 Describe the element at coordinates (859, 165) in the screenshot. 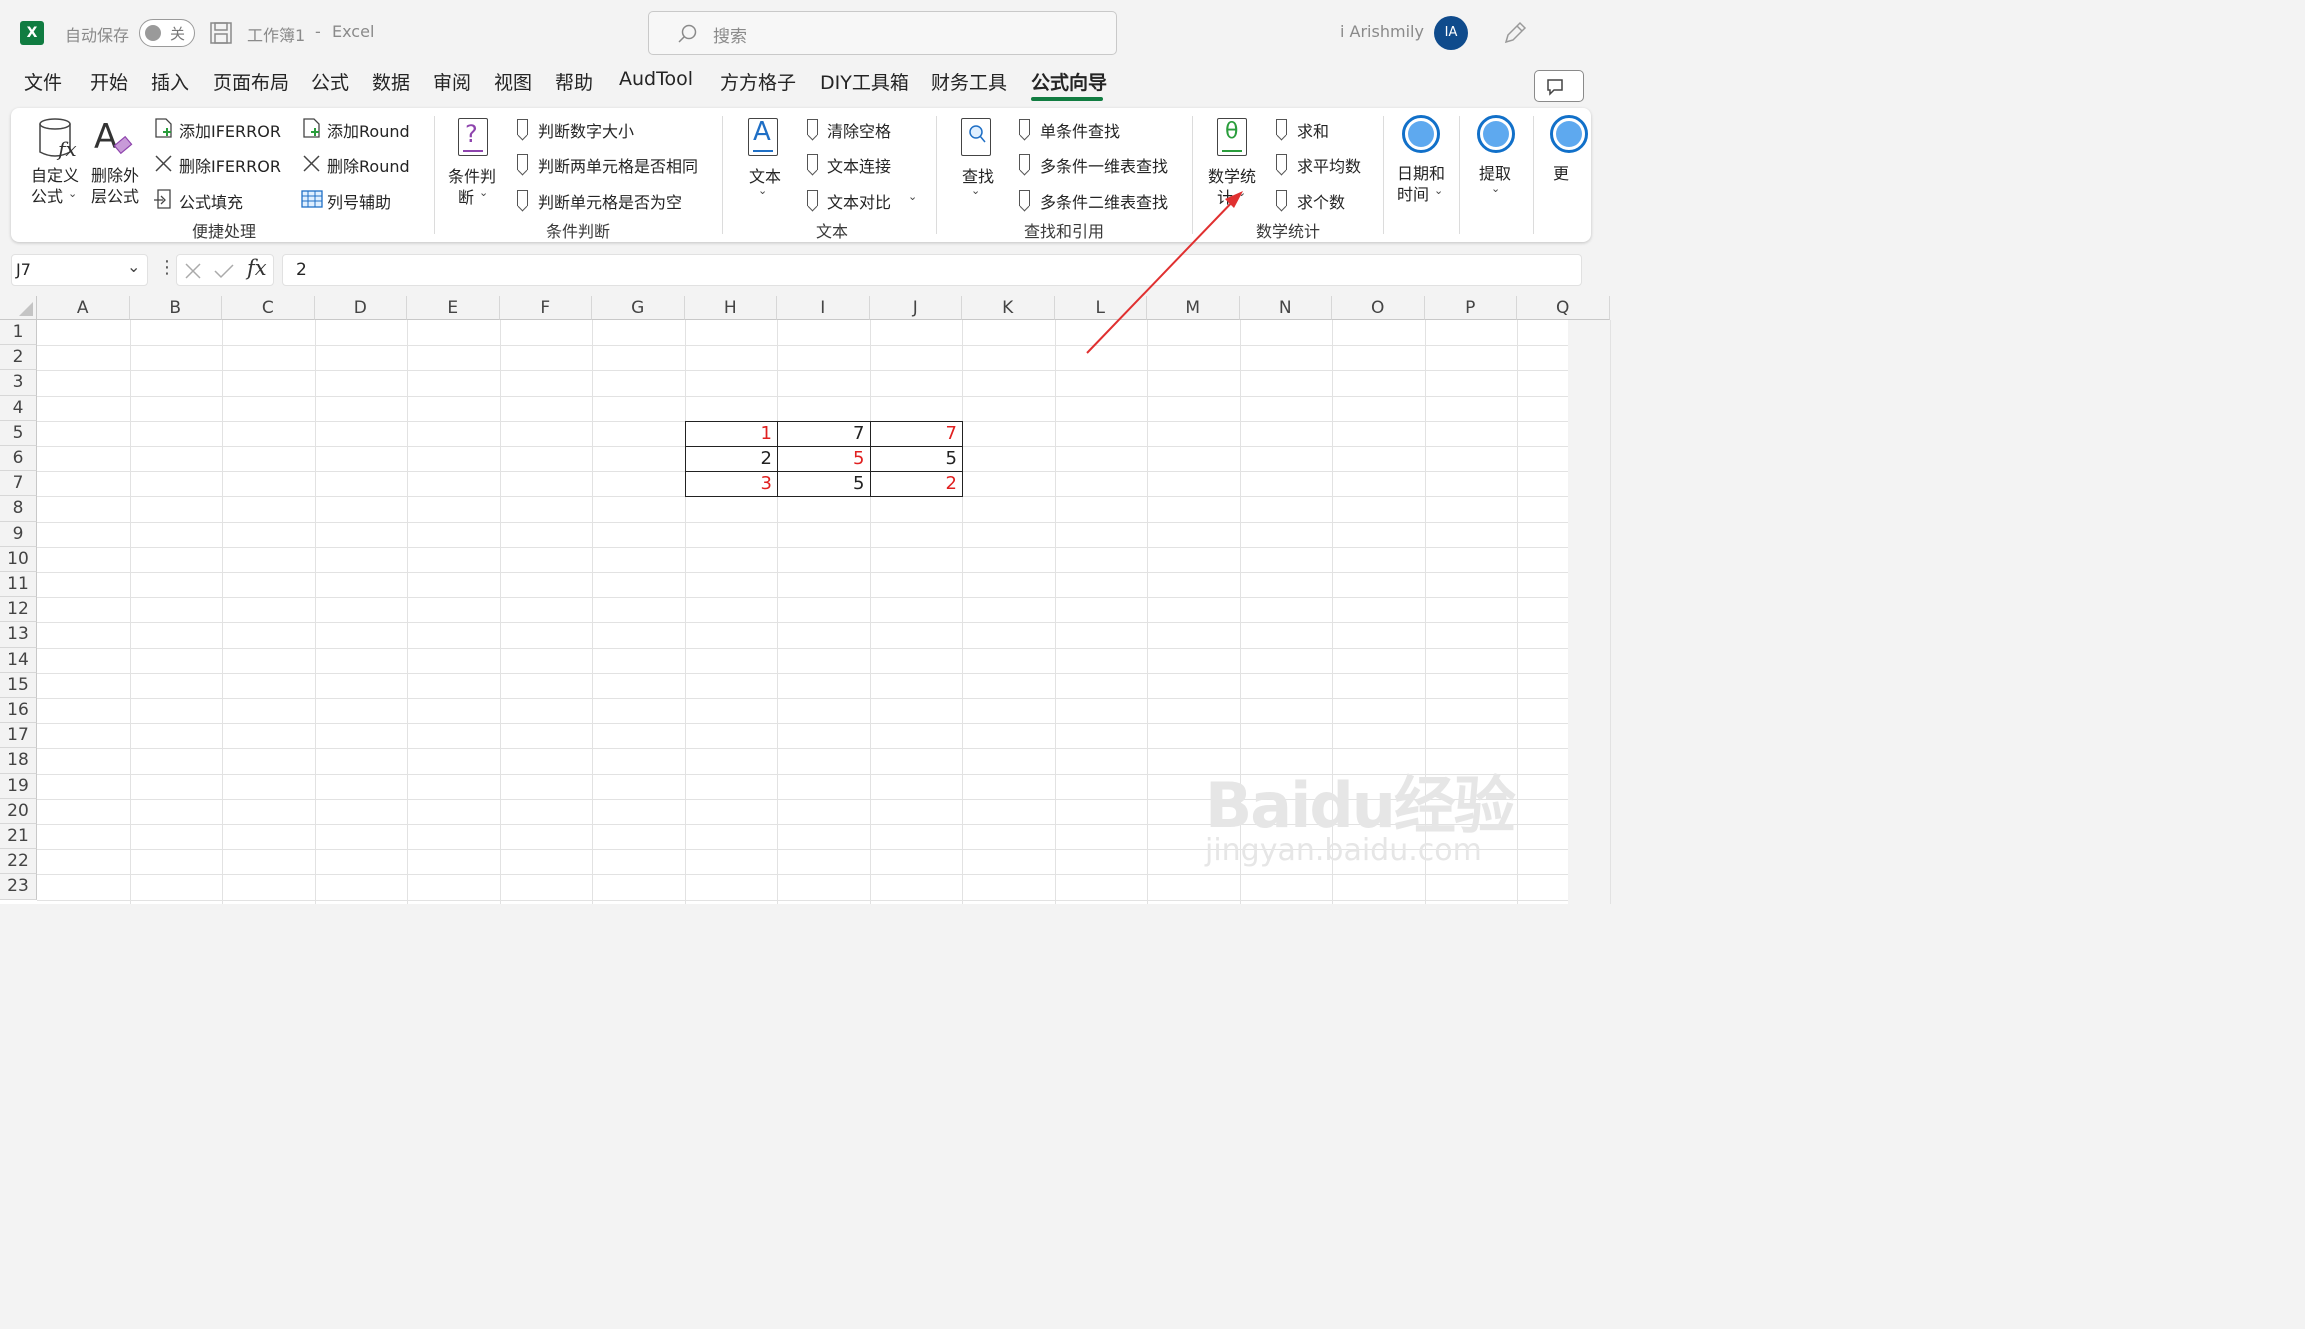

I see `text-join-button: 文本连接` at that location.